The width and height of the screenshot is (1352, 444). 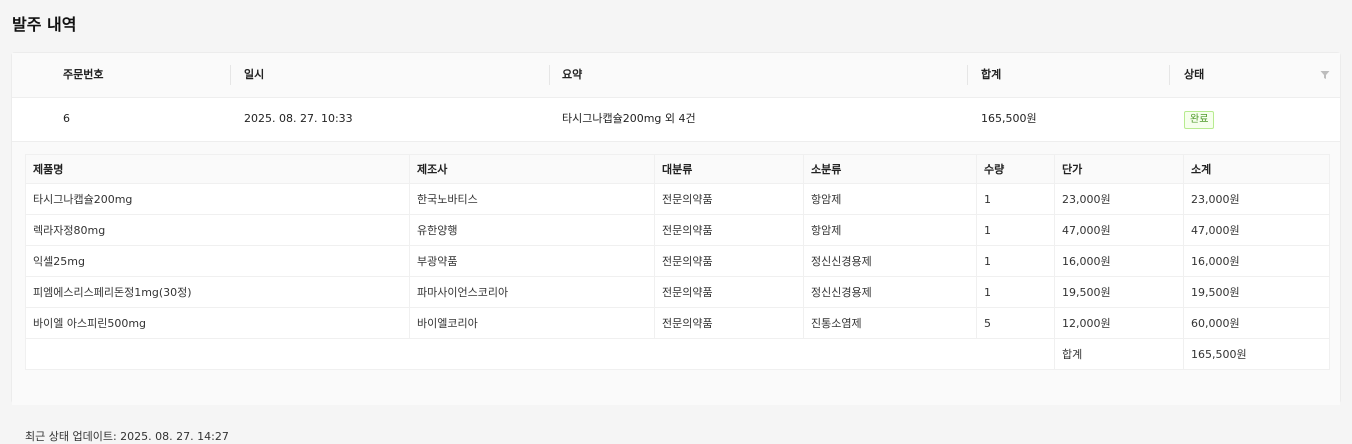 I want to click on table-total-row: 합계 165,500원, so click(x=677, y=354).